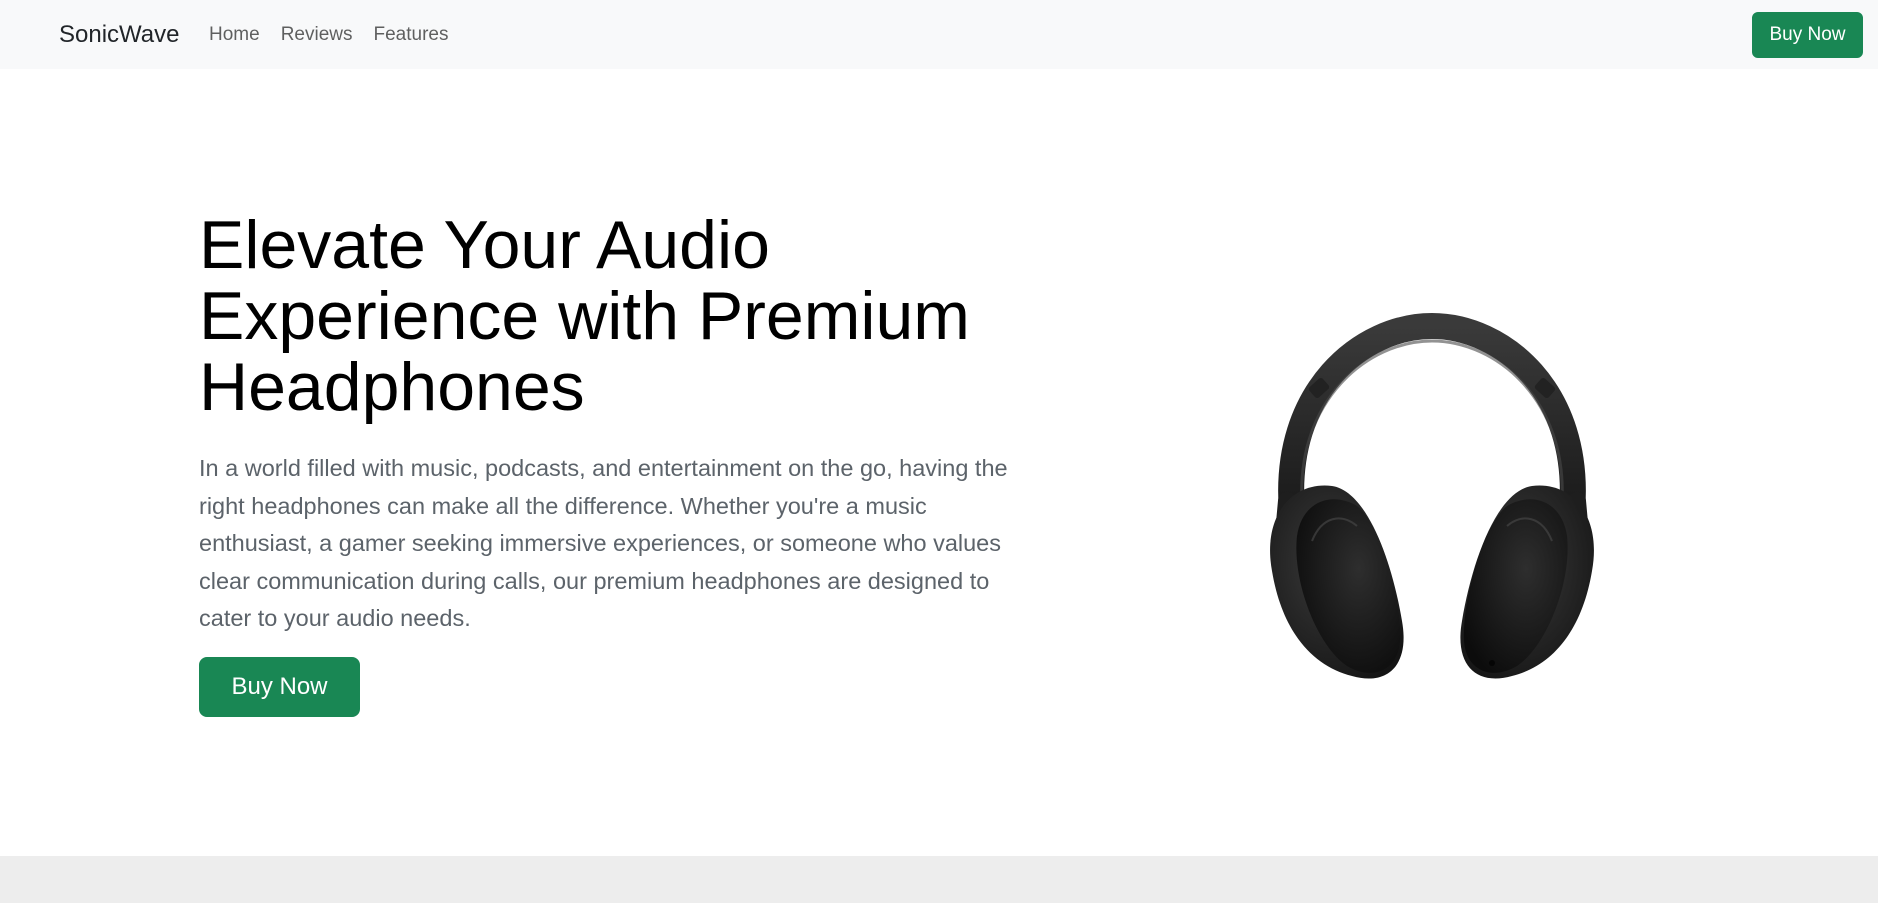  What do you see at coordinates (279, 687) in the screenshot?
I see `hero-buy-now-button: Buy Now` at bounding box center [279, 687].